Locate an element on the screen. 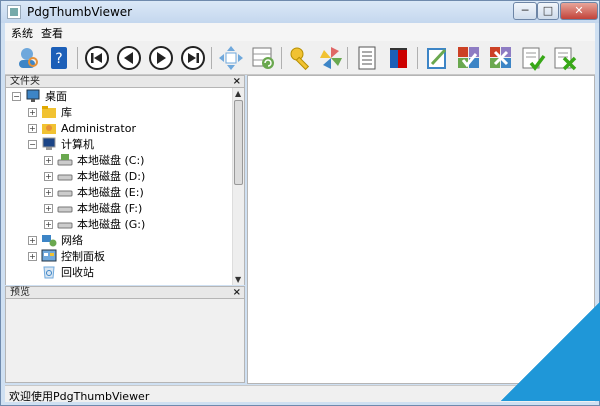  move-arrows-icon is located at coordinates (231, 58).